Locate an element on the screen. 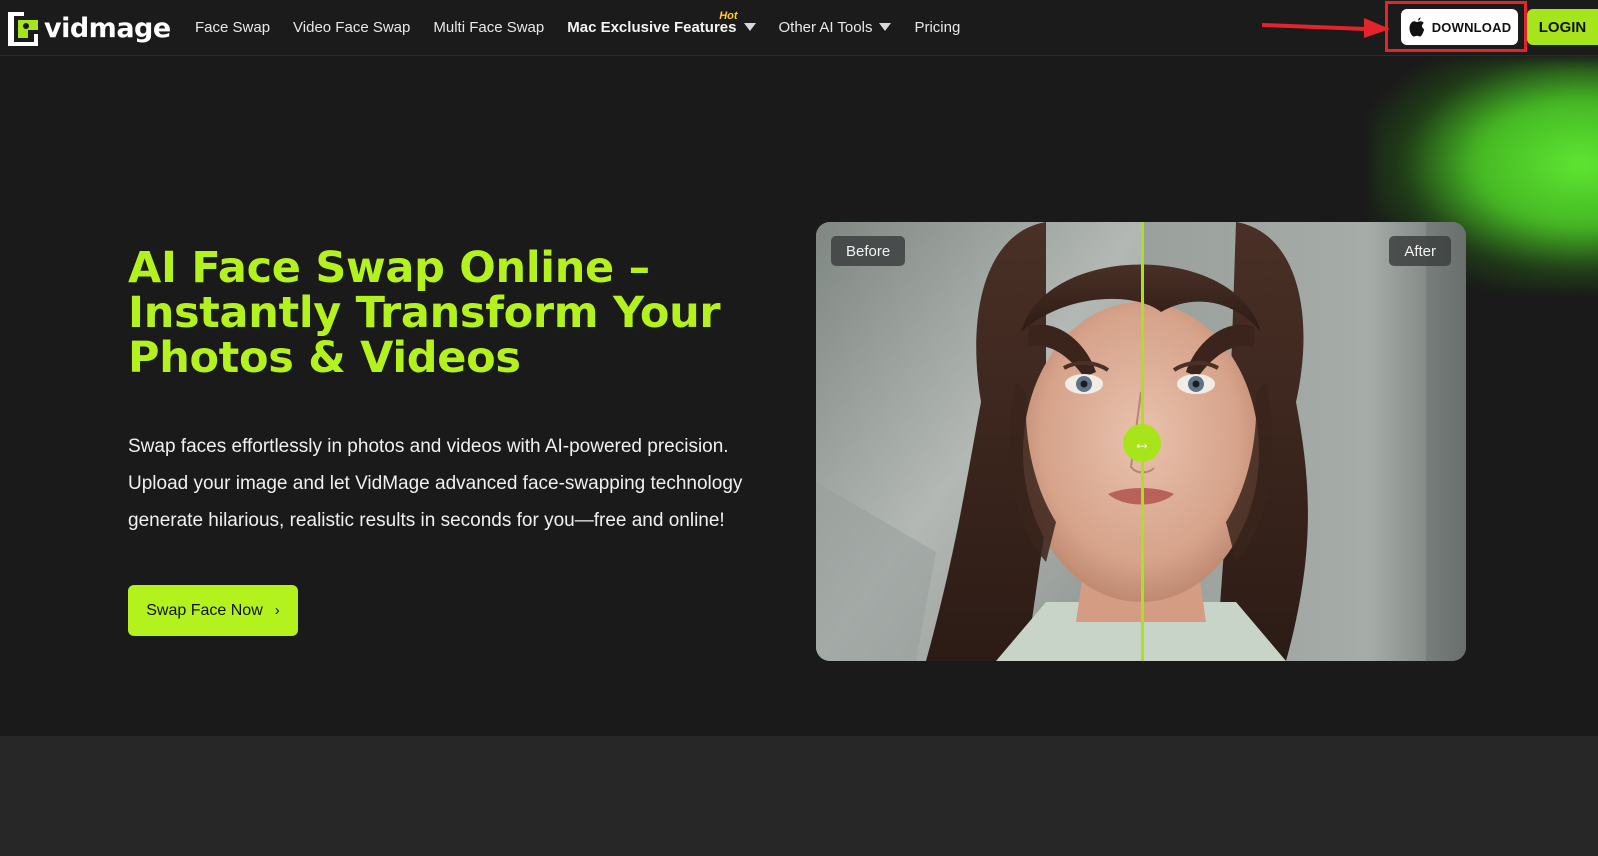 The image size is (1598, 856). nav-face-swap: Face Swap is located at coordinates (232, 27).